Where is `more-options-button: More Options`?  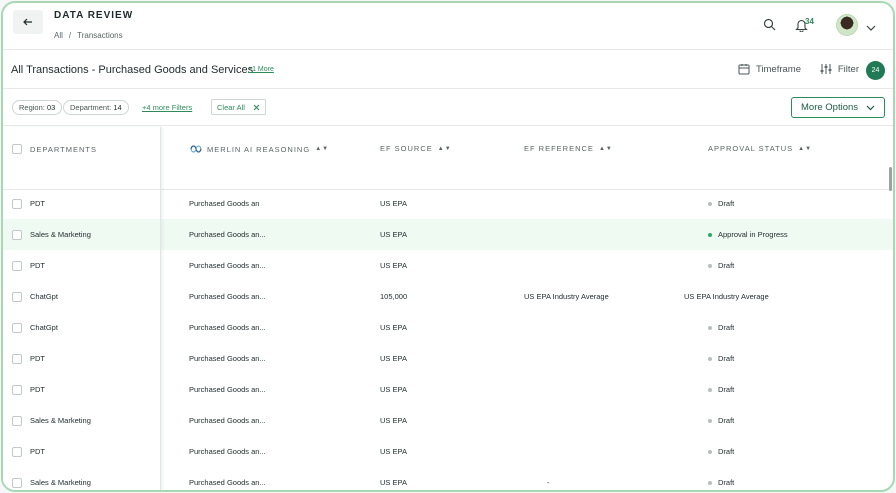 more-options-button: More Options is located at coordinates (838, 107).